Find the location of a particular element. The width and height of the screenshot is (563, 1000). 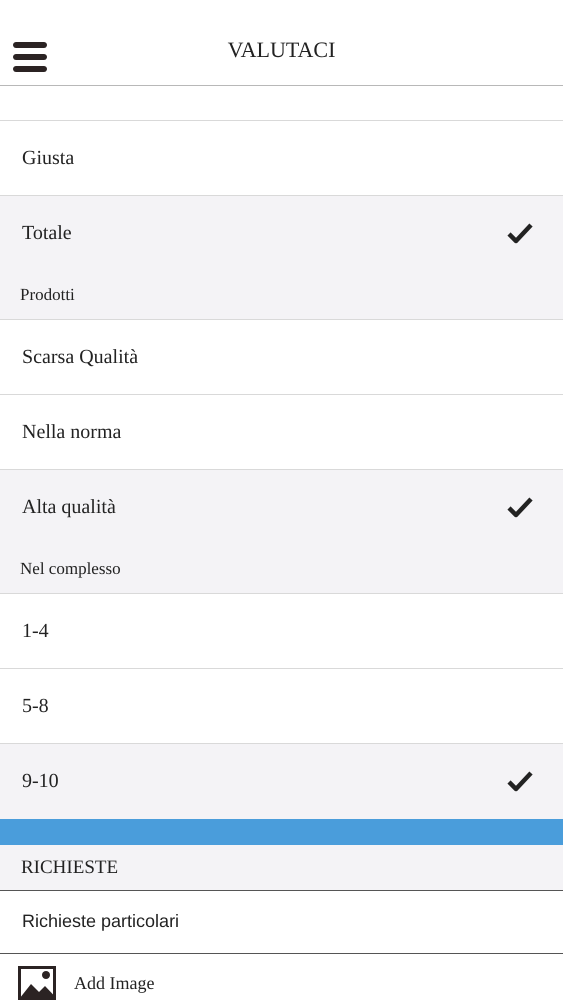

group-label: Nel complesso is located at coordinates (281, 569).